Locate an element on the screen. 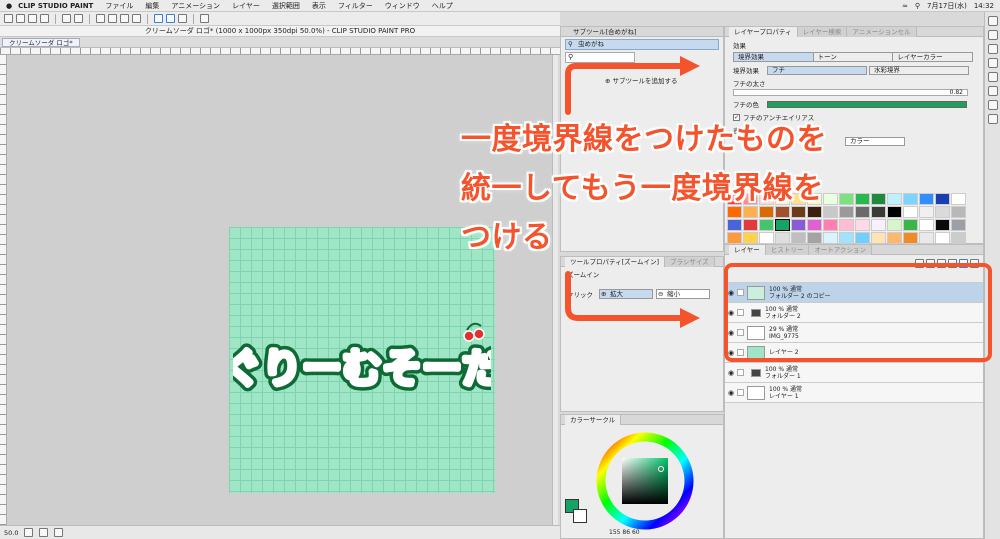 This screenshot has width=1000, height=539. highlight-box is located at coordinates (858, 312).